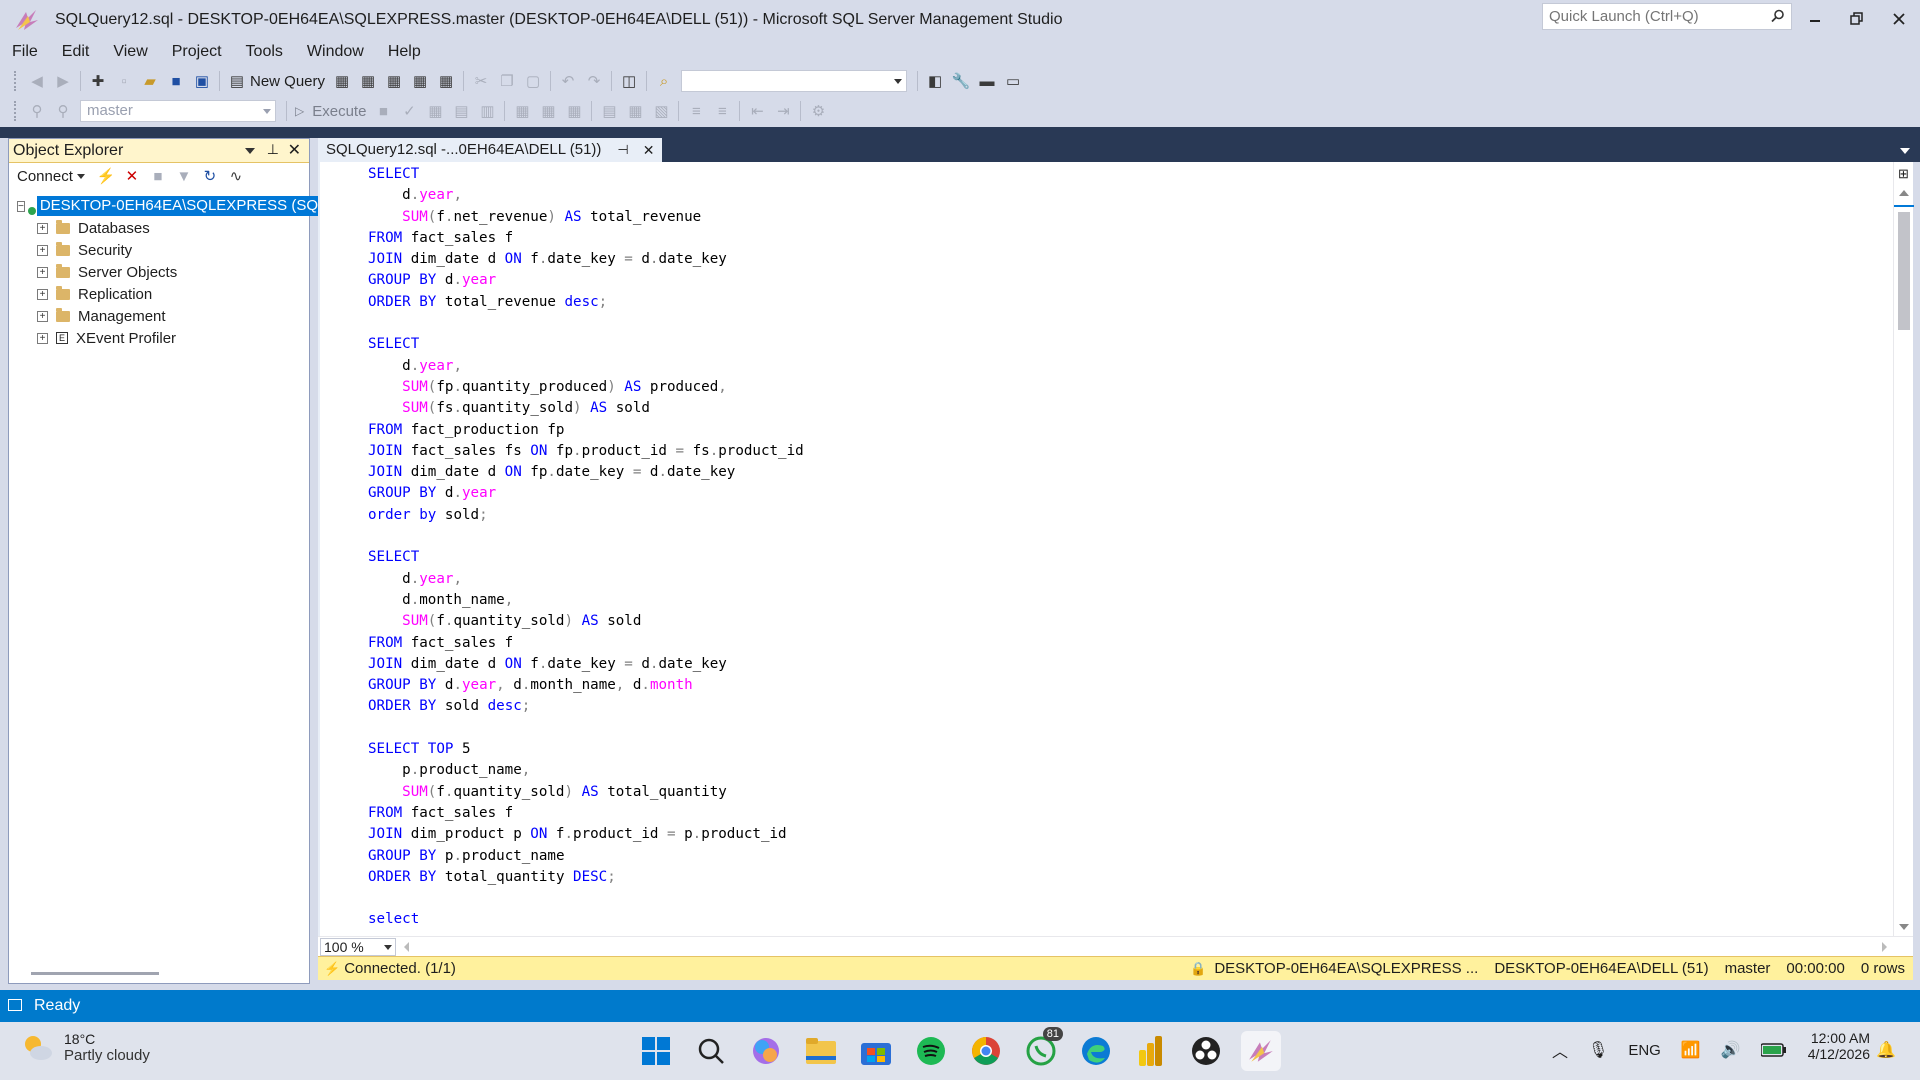 This screenshot has width=1920, height=1080. I want to click on connect-plug-icon: ⚡, so click(106, 176).